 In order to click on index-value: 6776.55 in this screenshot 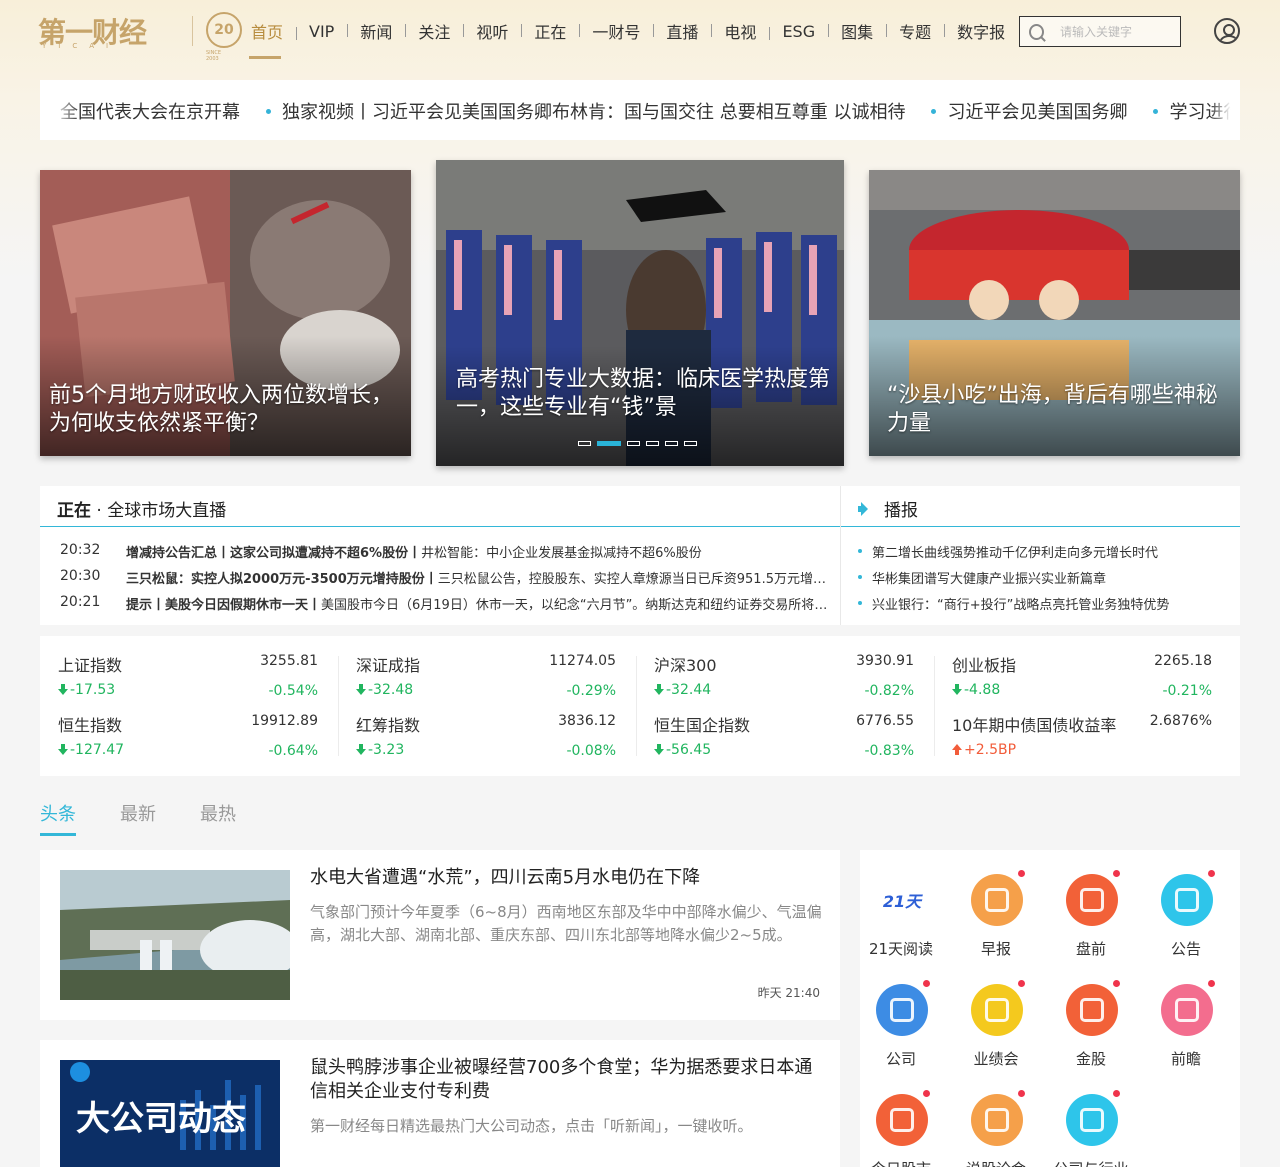, I will do `click(885, 721)`.